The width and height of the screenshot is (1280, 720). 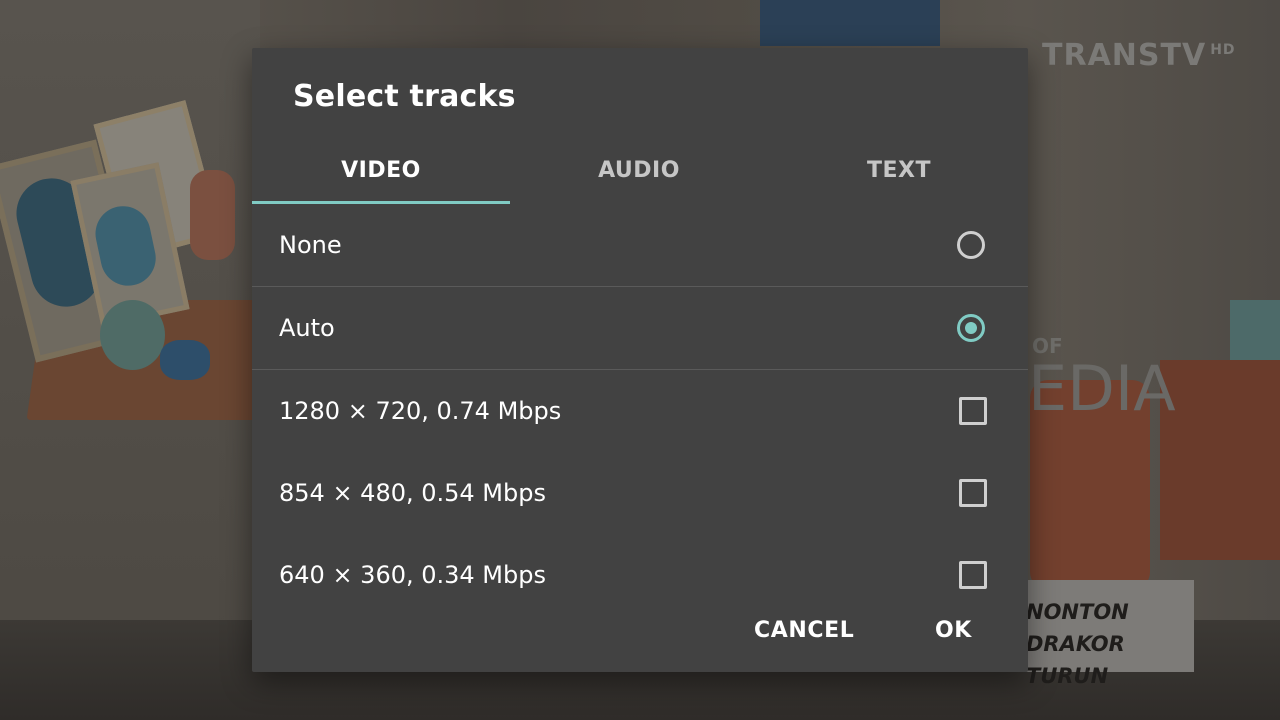 I want to click on tab-audio: AUDIO, so click(x=639, y=170).